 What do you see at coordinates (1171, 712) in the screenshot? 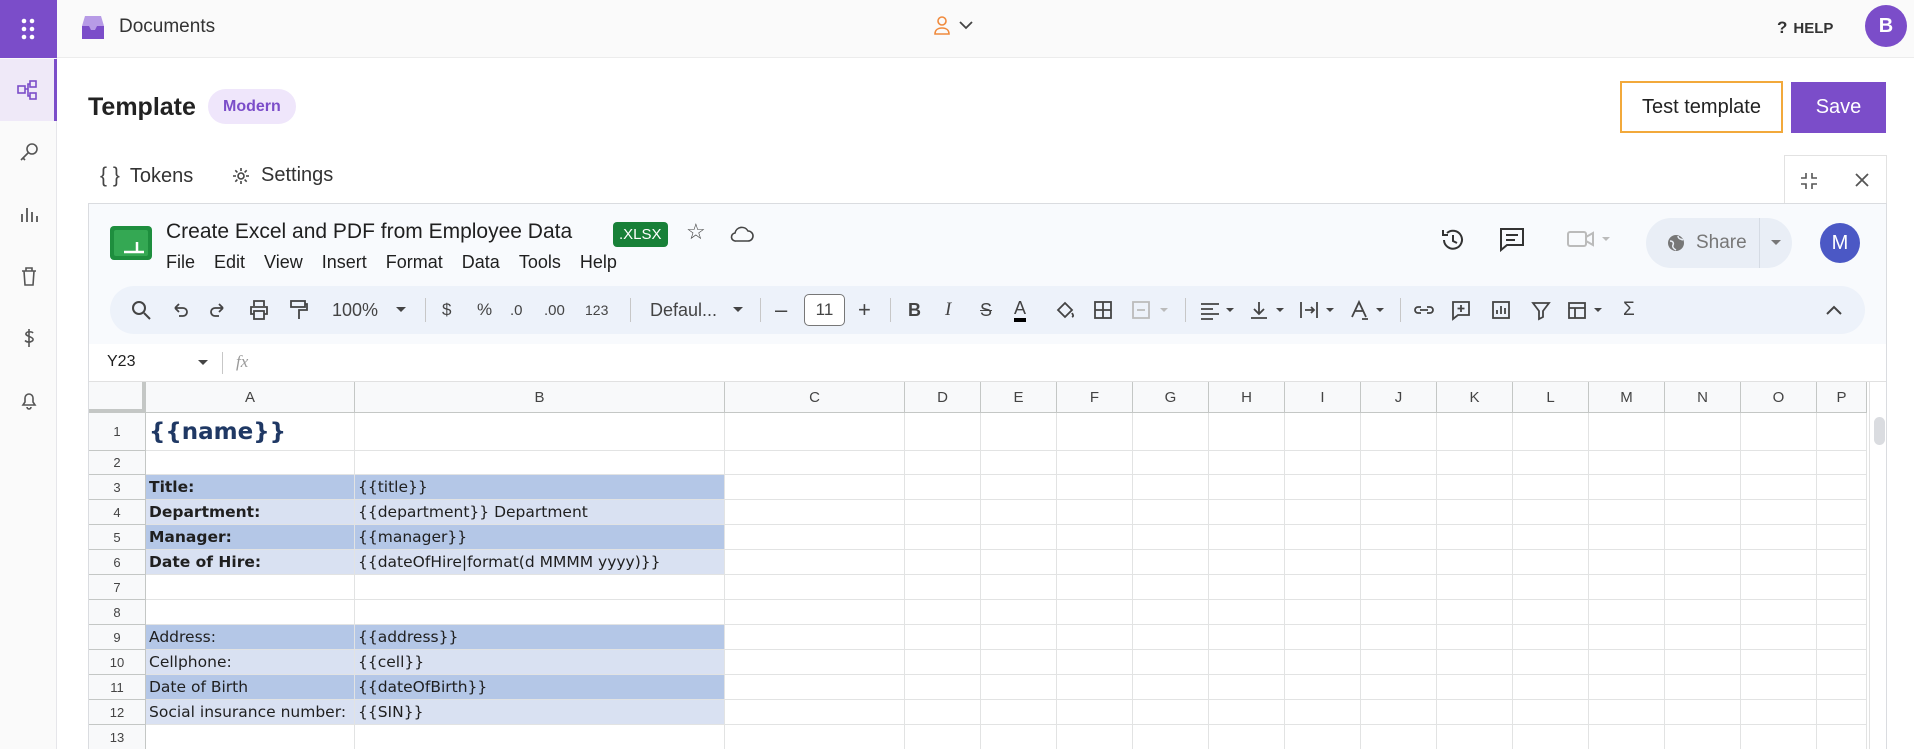
I see `cell-g12` at bounding box center [1171, 712].